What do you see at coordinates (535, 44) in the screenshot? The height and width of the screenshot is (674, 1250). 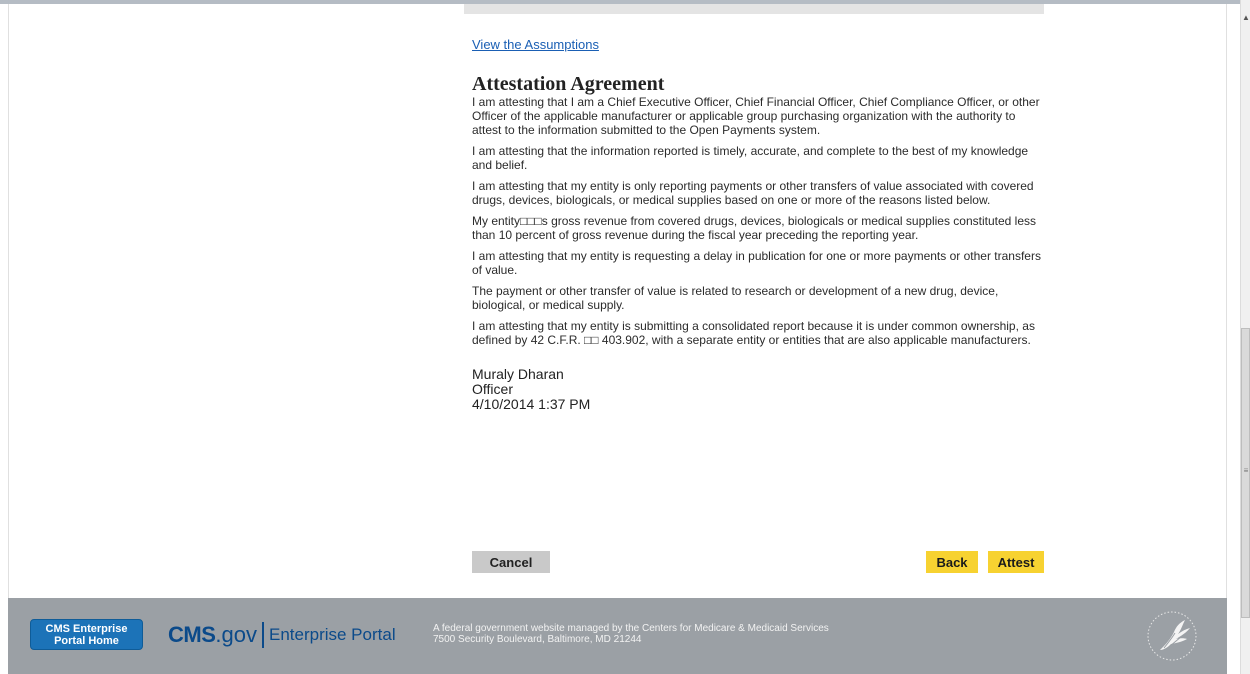 I see `view-assumptions-link: View the Assumptions` at bounding box center [535, 44].